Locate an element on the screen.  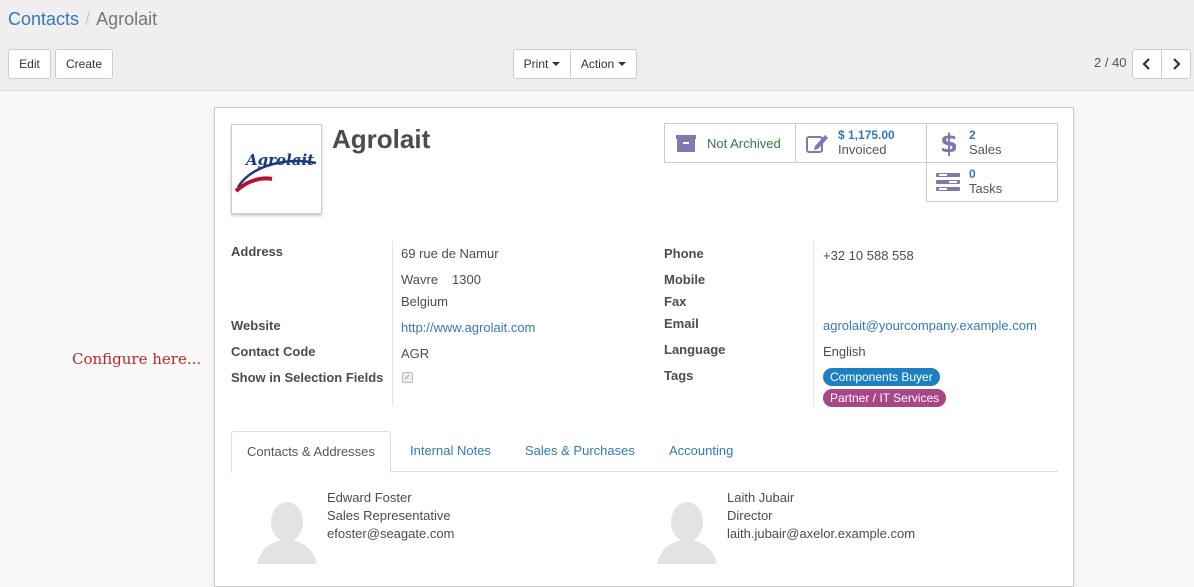
dollar-icon: $ is located at coordinates (948, 143).